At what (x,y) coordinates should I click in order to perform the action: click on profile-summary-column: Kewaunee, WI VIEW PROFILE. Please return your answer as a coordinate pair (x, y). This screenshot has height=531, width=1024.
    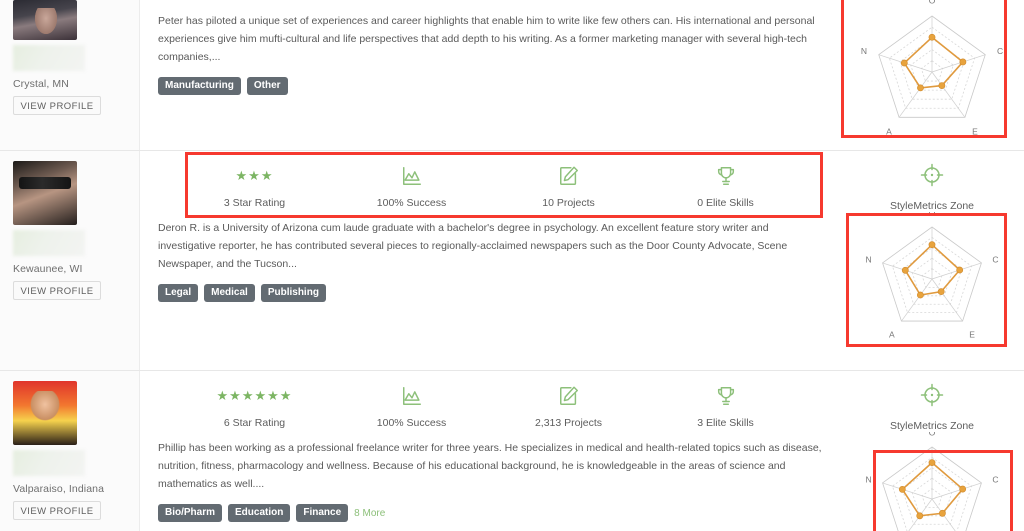
    Looking at the image, I should click on (70, 260).